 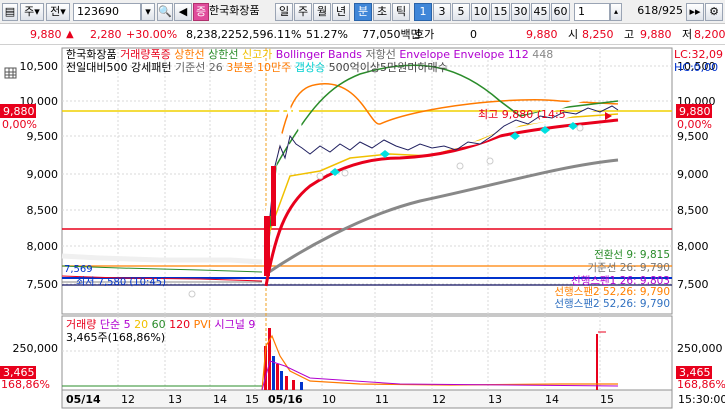 I want to click on period-month-button: 월, so click(x=322, y=12).